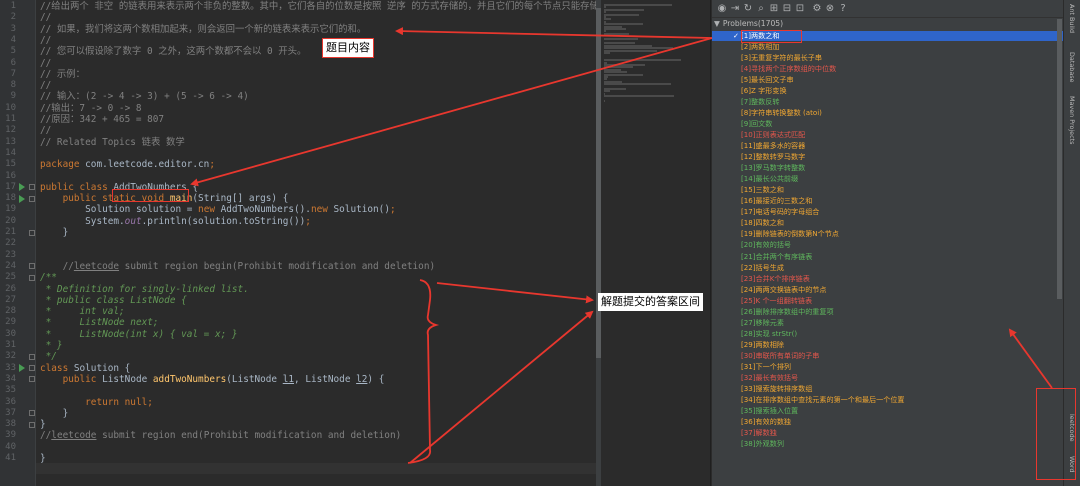 The height and width of the screenshot is (486, 1080). Describe the element at coordinates (800, 9) in the screenshot. I see `find-icon: ⊡` at that location.